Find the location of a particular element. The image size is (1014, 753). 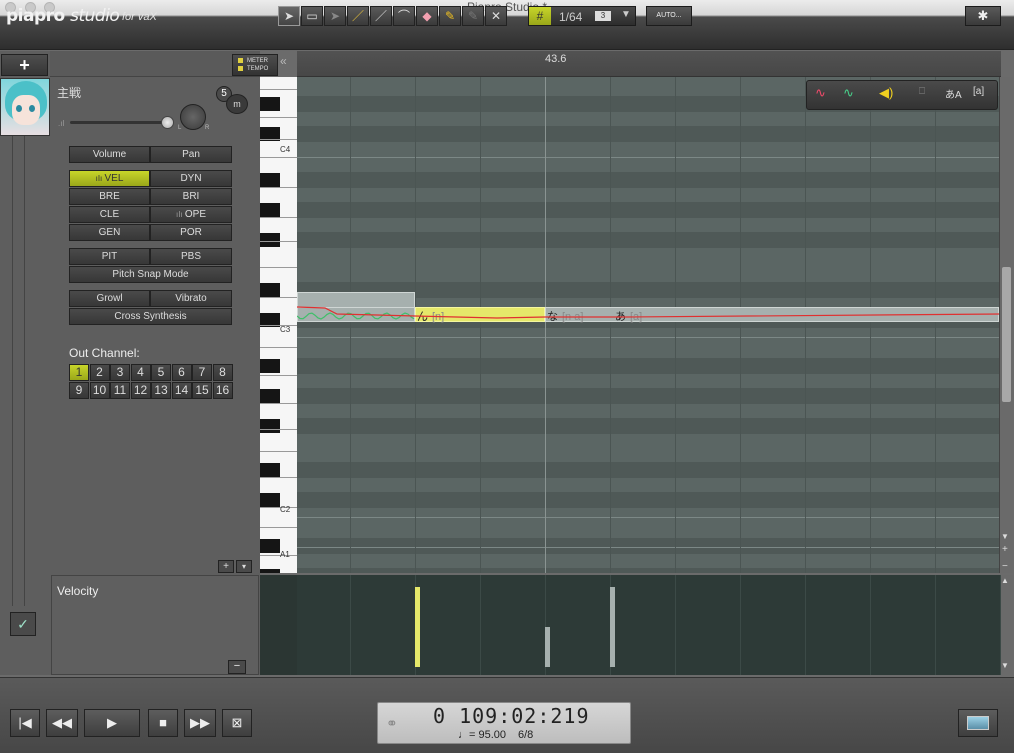

fast-forward-button: ▶▶ is located at coordinates (200, 723).